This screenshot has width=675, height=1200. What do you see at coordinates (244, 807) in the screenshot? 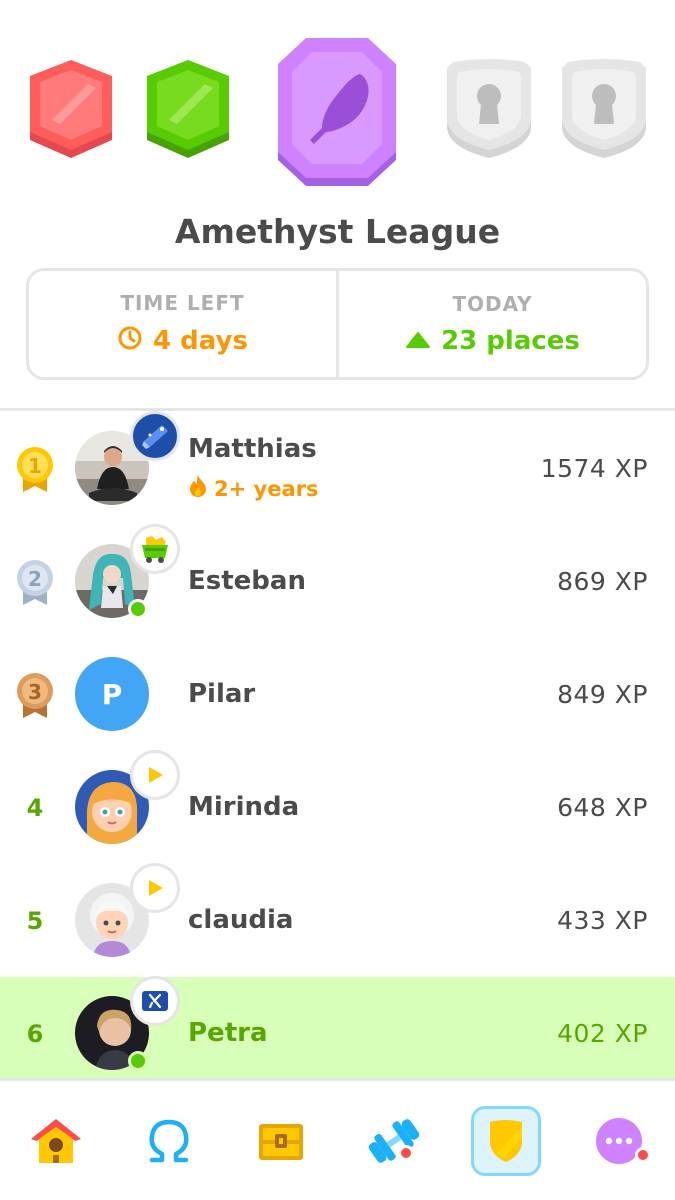
I see `user-name: Mirinda` at bounding box center [244, 807].